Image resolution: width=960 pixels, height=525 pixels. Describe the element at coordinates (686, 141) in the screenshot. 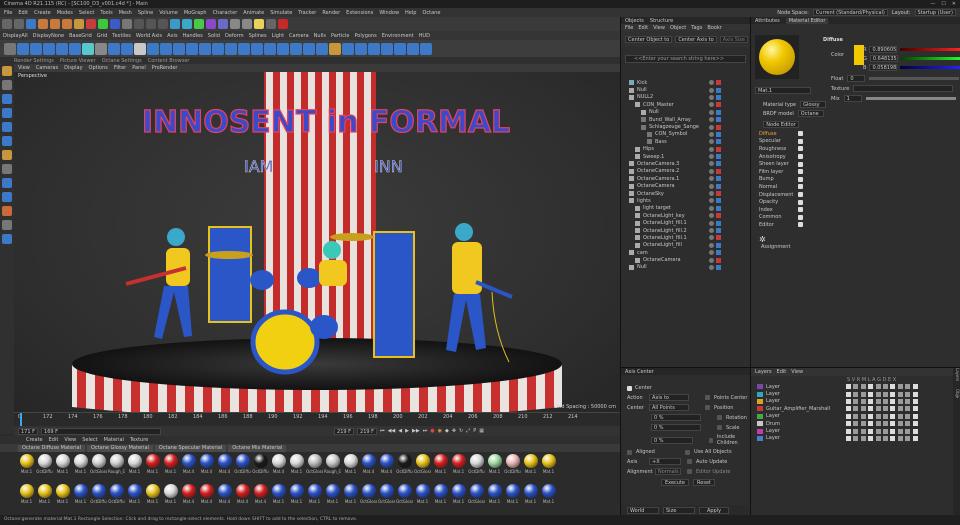

I see `object-row: Bass` at that location.